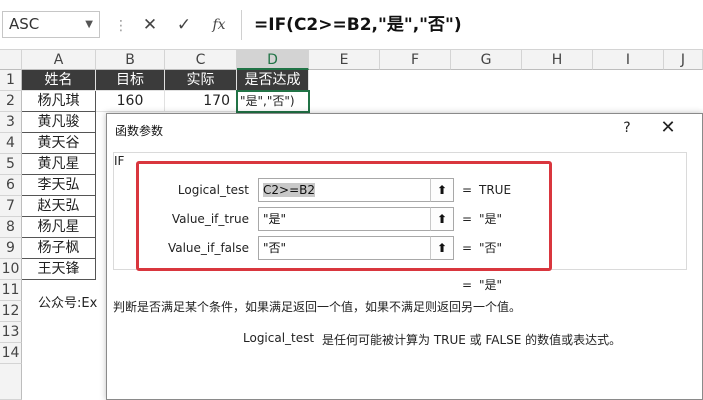  Describe the element at coordinates (130, 60) in the screenshot. I see `column-header-b: B` at that location.